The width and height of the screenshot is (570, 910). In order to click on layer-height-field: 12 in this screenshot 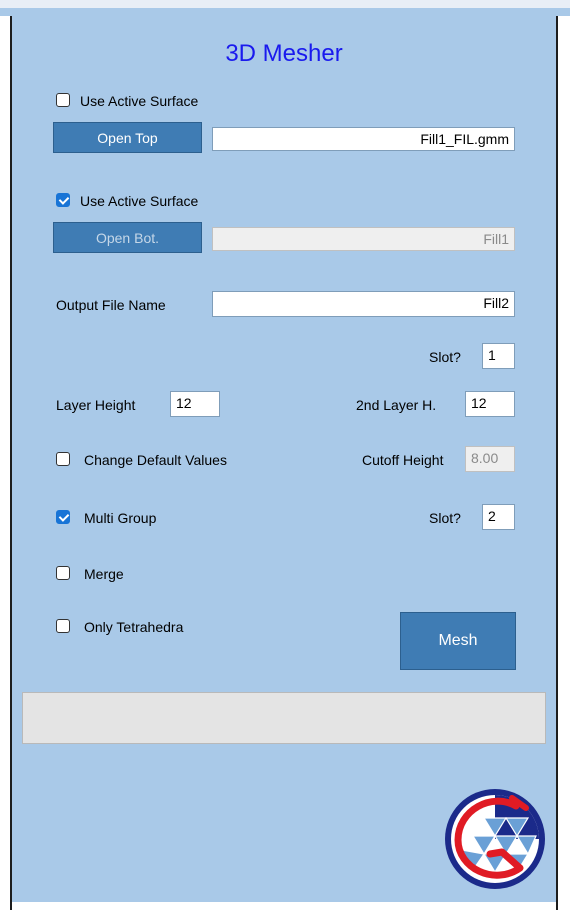, I will do `click(195, 404)`.